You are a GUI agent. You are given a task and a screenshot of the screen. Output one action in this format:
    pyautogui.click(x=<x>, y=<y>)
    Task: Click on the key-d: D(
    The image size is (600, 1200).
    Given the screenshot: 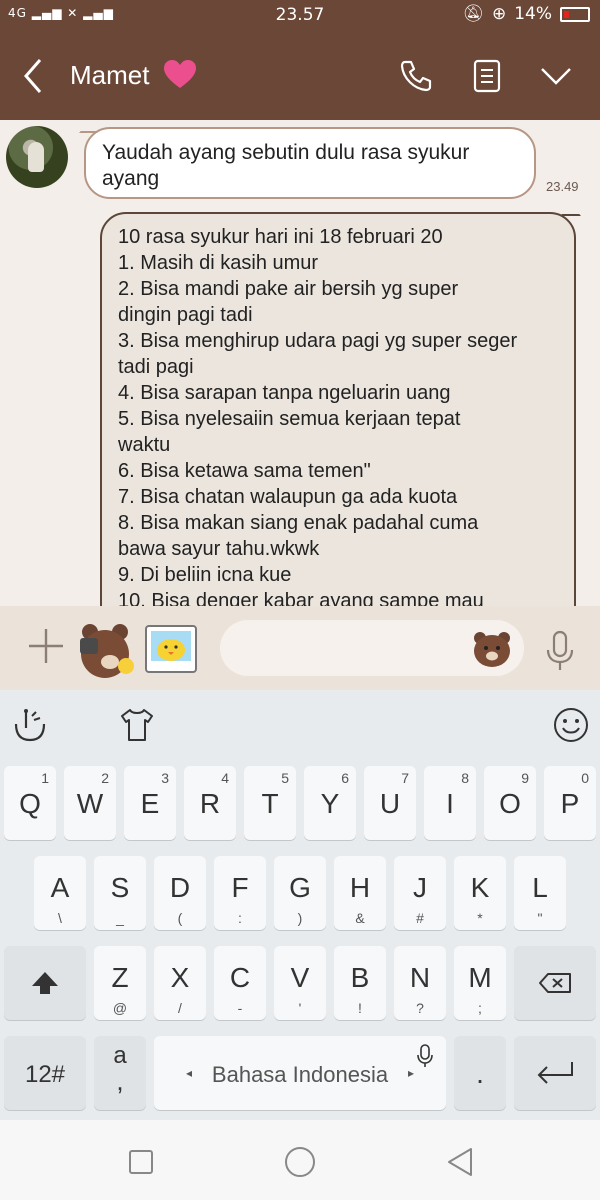 What is the action you would take?
    pyautogui.click(x=180, y=893)
    